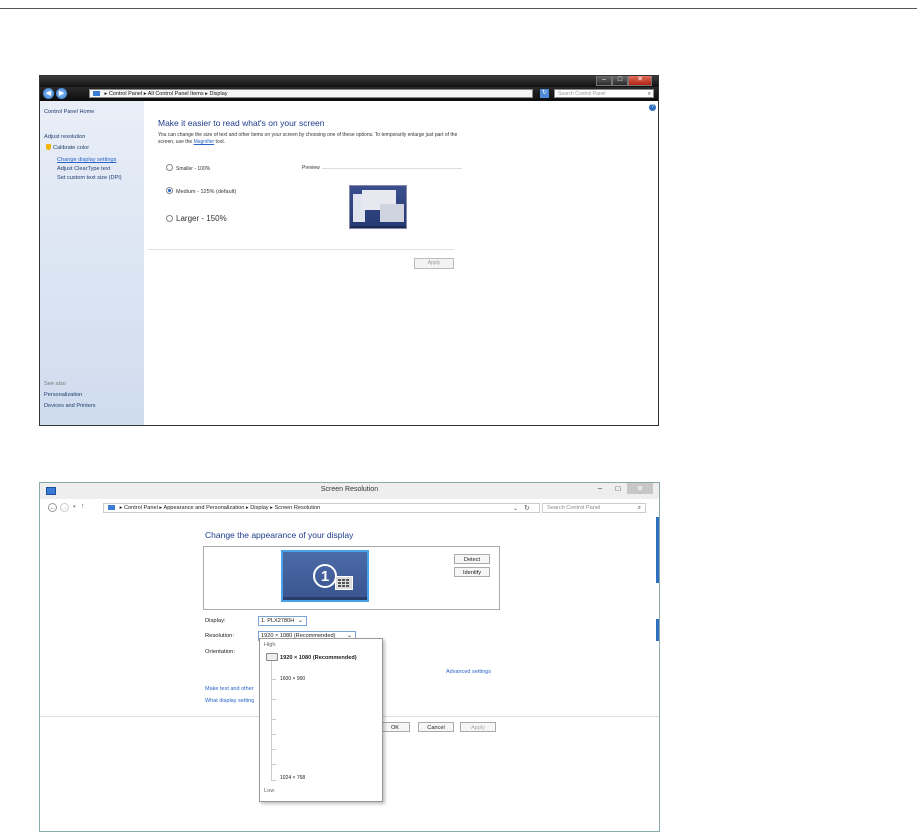  What do you see at coordinates (83, 169) in the screenshot?
I see `sidebar-adjust-cleartype: Adjust ClearType text` at bounding box center [83, 169].